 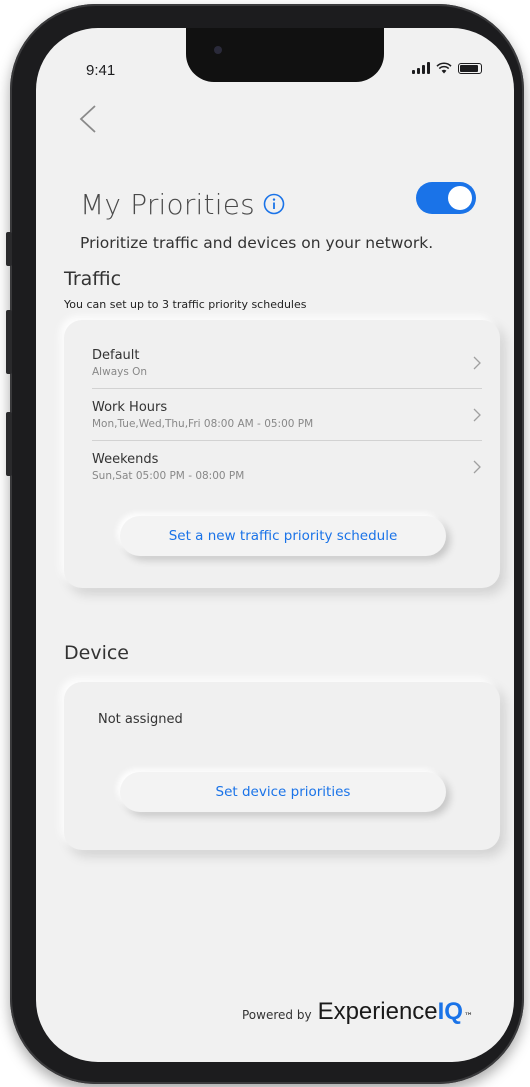 I want to click on powered-by: Powered by Experience IQ ™, so click(x=357, y=1012).